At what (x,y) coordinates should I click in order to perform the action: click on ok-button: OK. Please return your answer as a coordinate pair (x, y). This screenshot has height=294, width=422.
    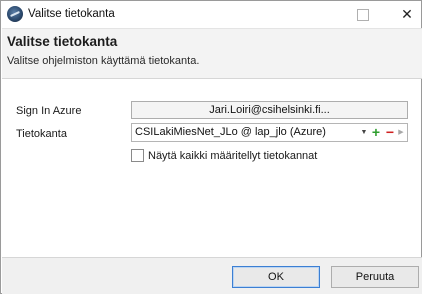
    Looking at the image, I should click on (276, 277).